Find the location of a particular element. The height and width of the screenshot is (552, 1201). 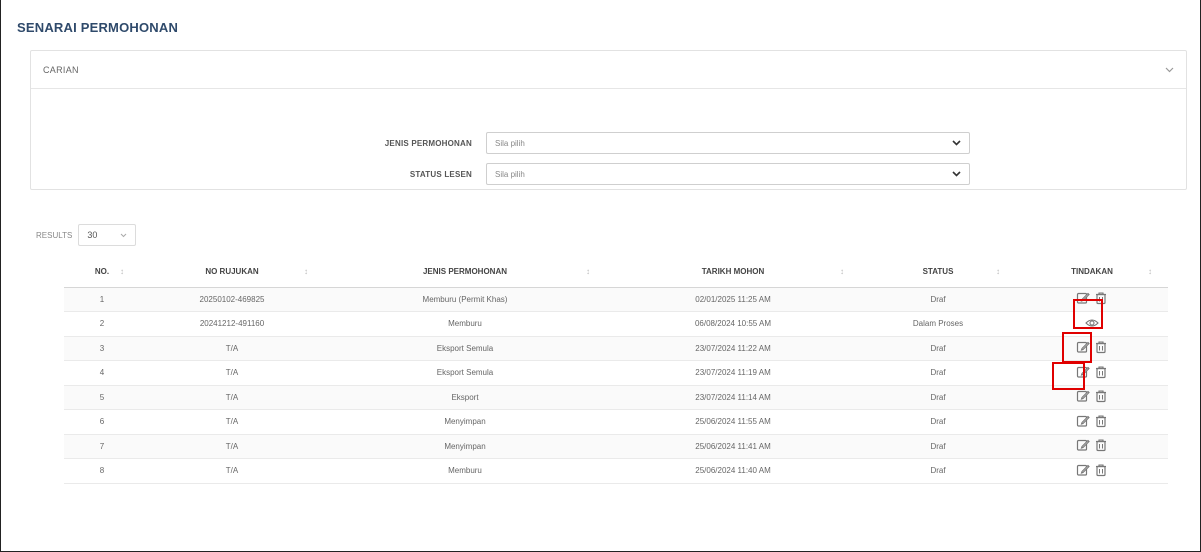

cell-status: Dalam Proses is located at coordinates (938, 324).